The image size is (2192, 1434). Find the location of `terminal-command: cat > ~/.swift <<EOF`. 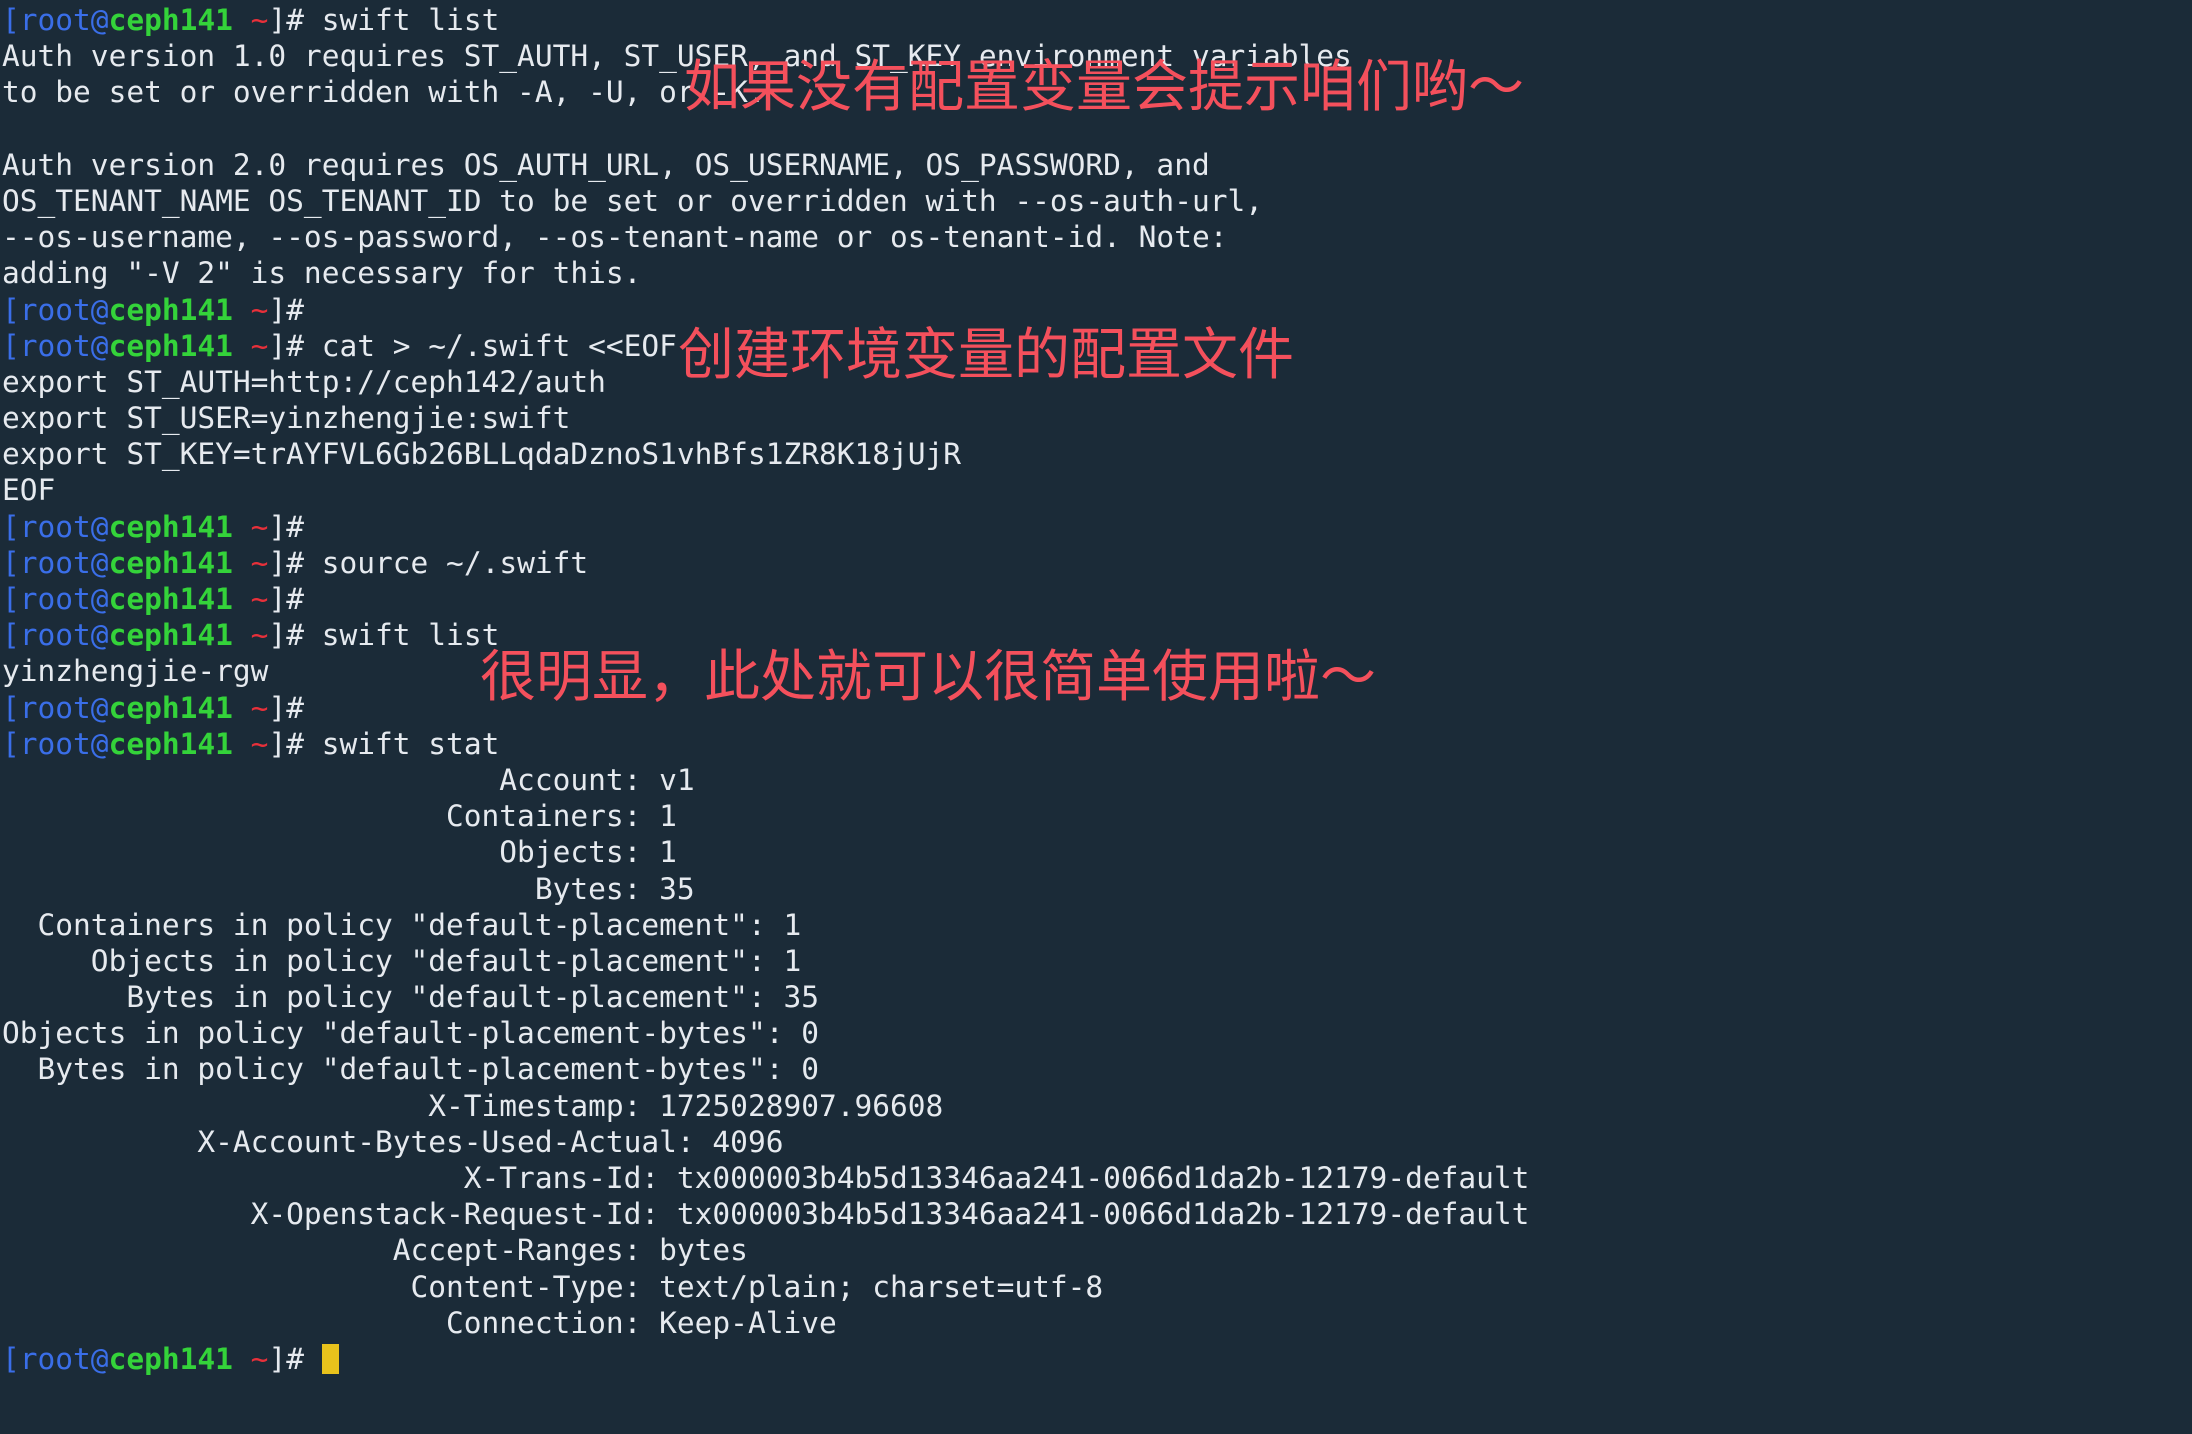

terminal-command: cat > ~/.swift <<EOF is located at coordinates (499, 345).